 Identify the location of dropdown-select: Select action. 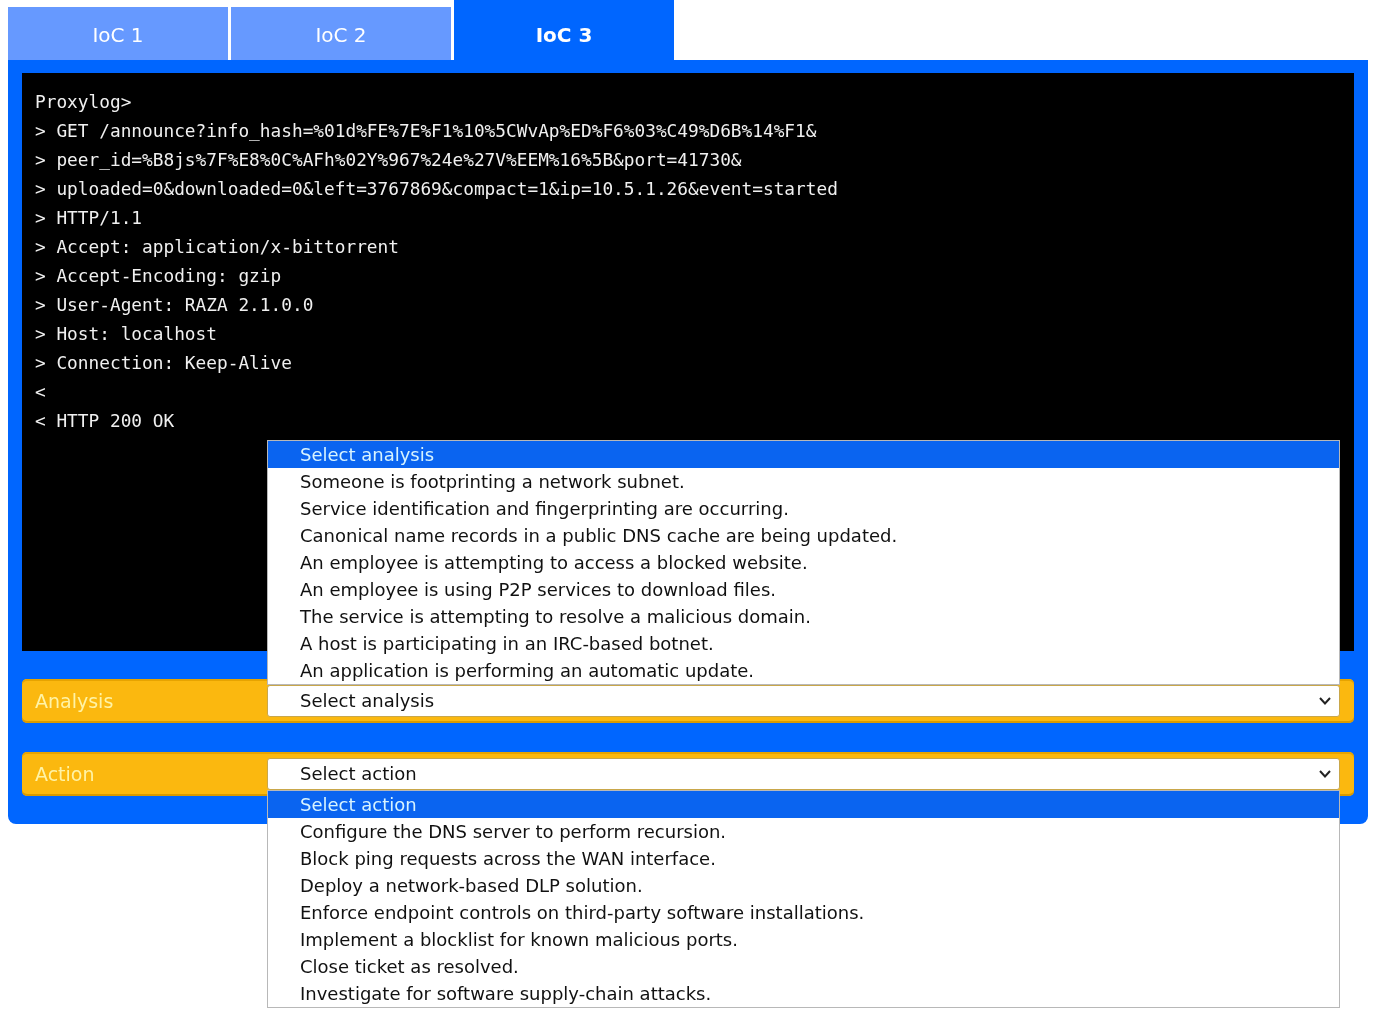
(803, 774).